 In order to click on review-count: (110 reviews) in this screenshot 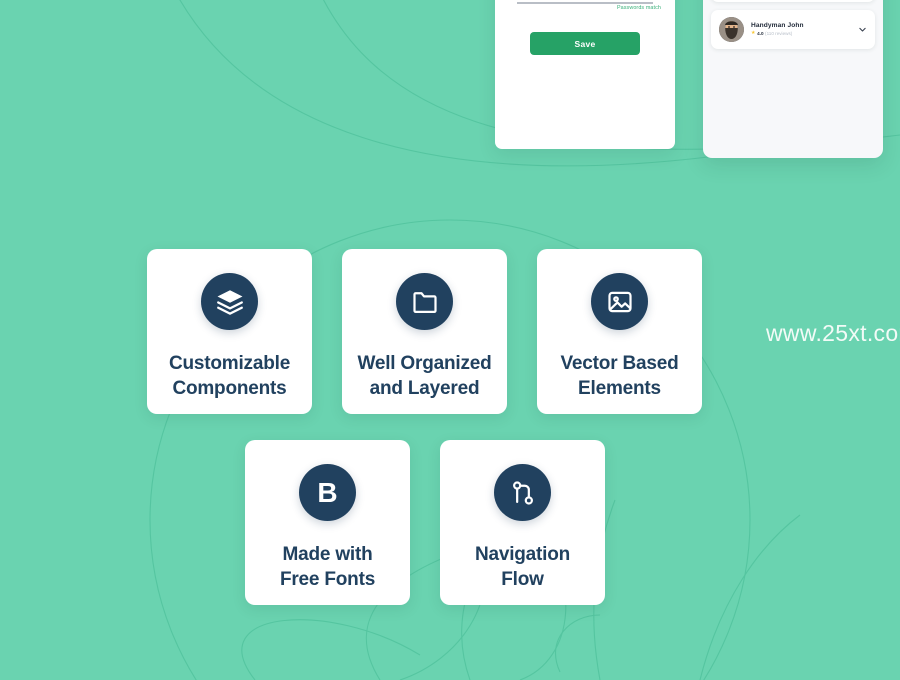, I will do `click(779, 34)`.